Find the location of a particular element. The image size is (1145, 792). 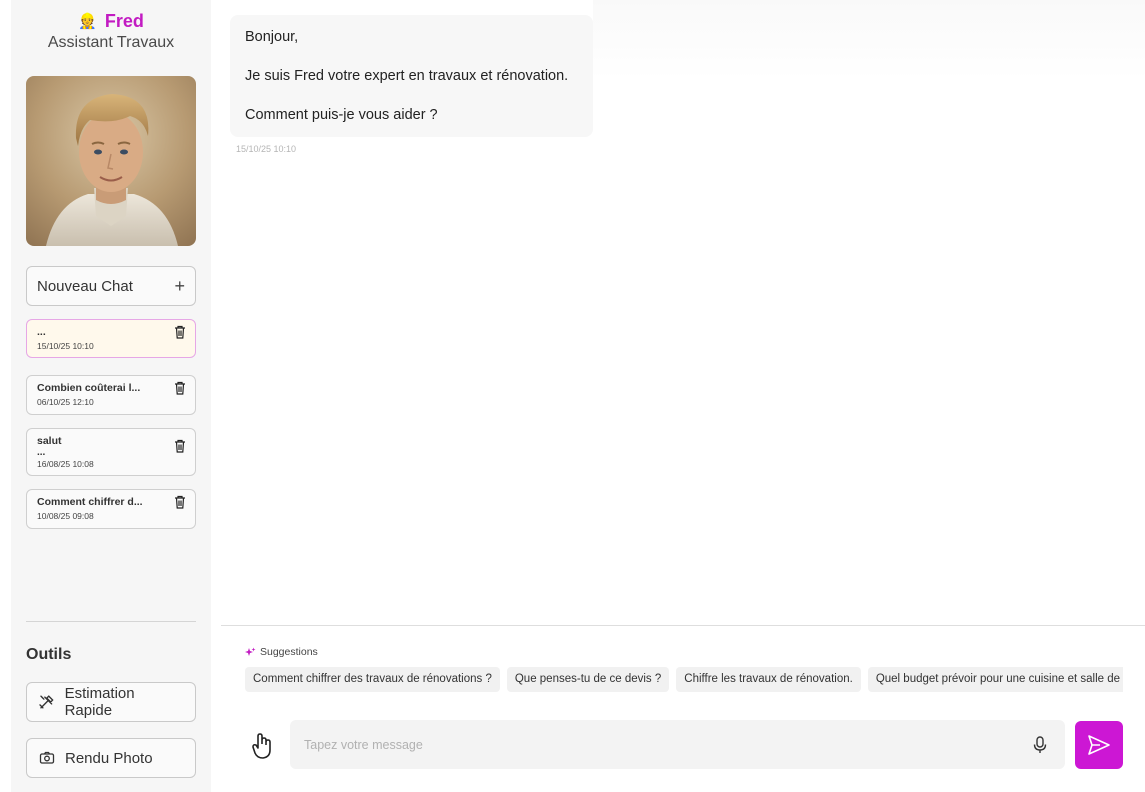

avatar-portrait is located at coordinates (112, 170).